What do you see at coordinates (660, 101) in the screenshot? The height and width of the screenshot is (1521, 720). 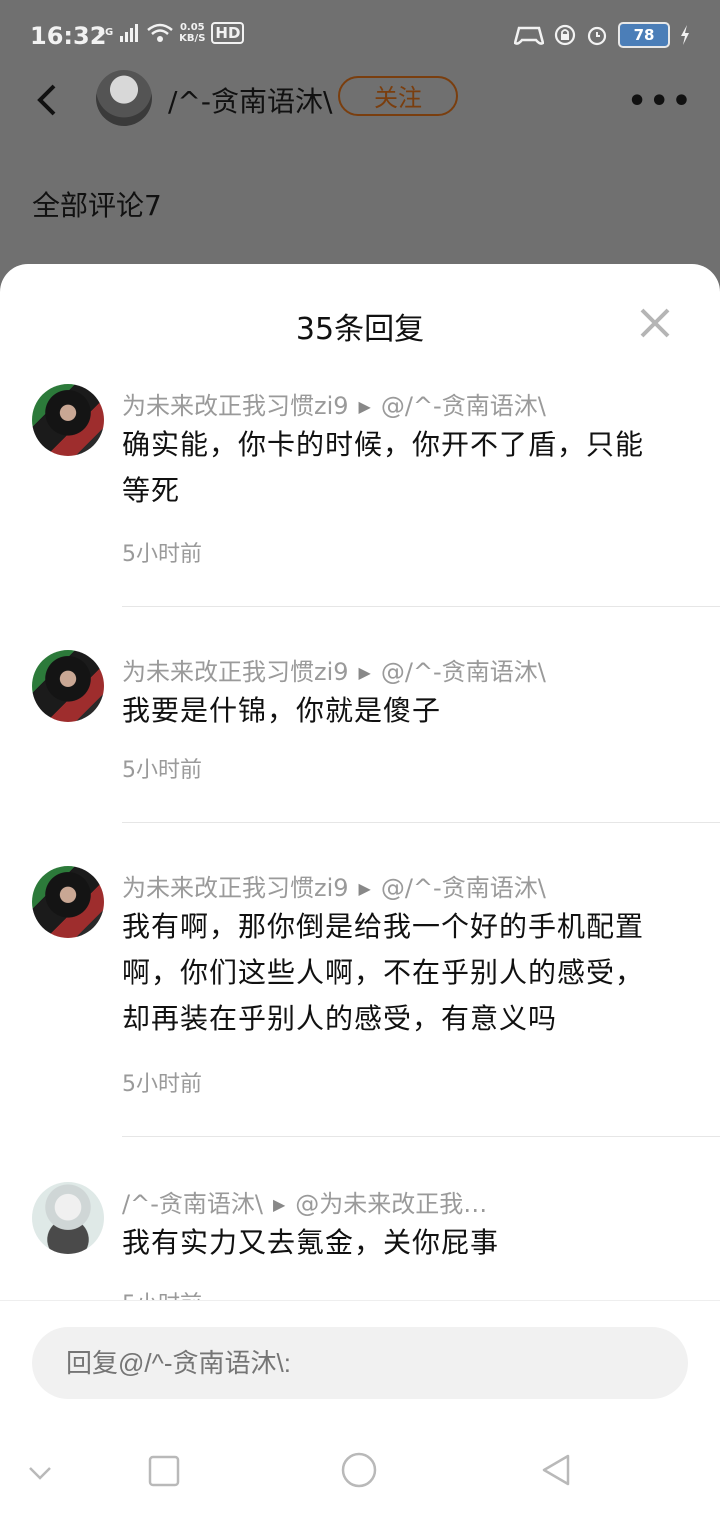 I see `more-options-icon: •••` at bounding box center [660, 101].